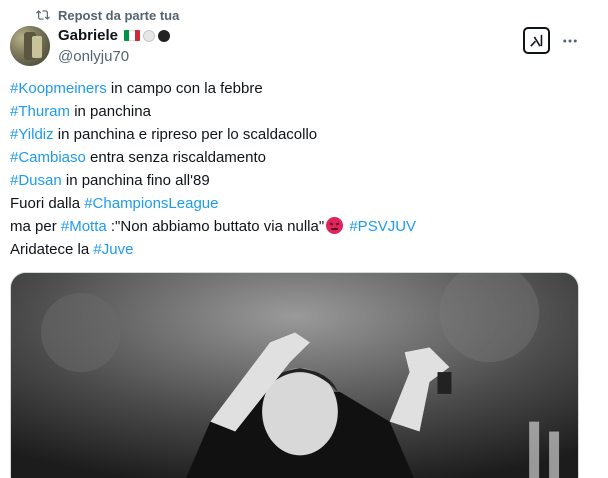 This screenshot has width=608, height=478. I want to click on hashtag-link: #Yildiz, so click(32, 134).